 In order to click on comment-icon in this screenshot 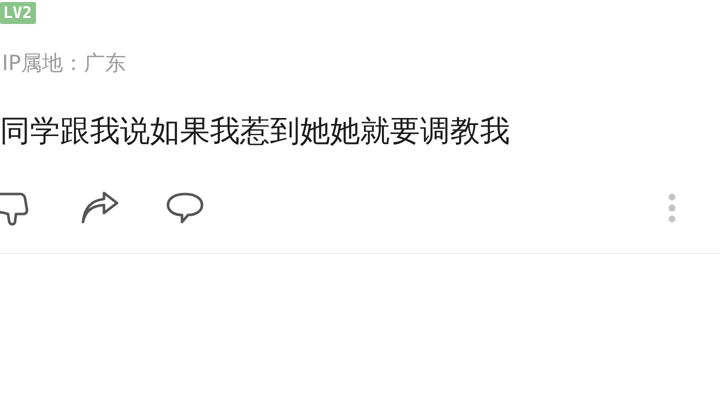, I will do `click(185, 208)`.